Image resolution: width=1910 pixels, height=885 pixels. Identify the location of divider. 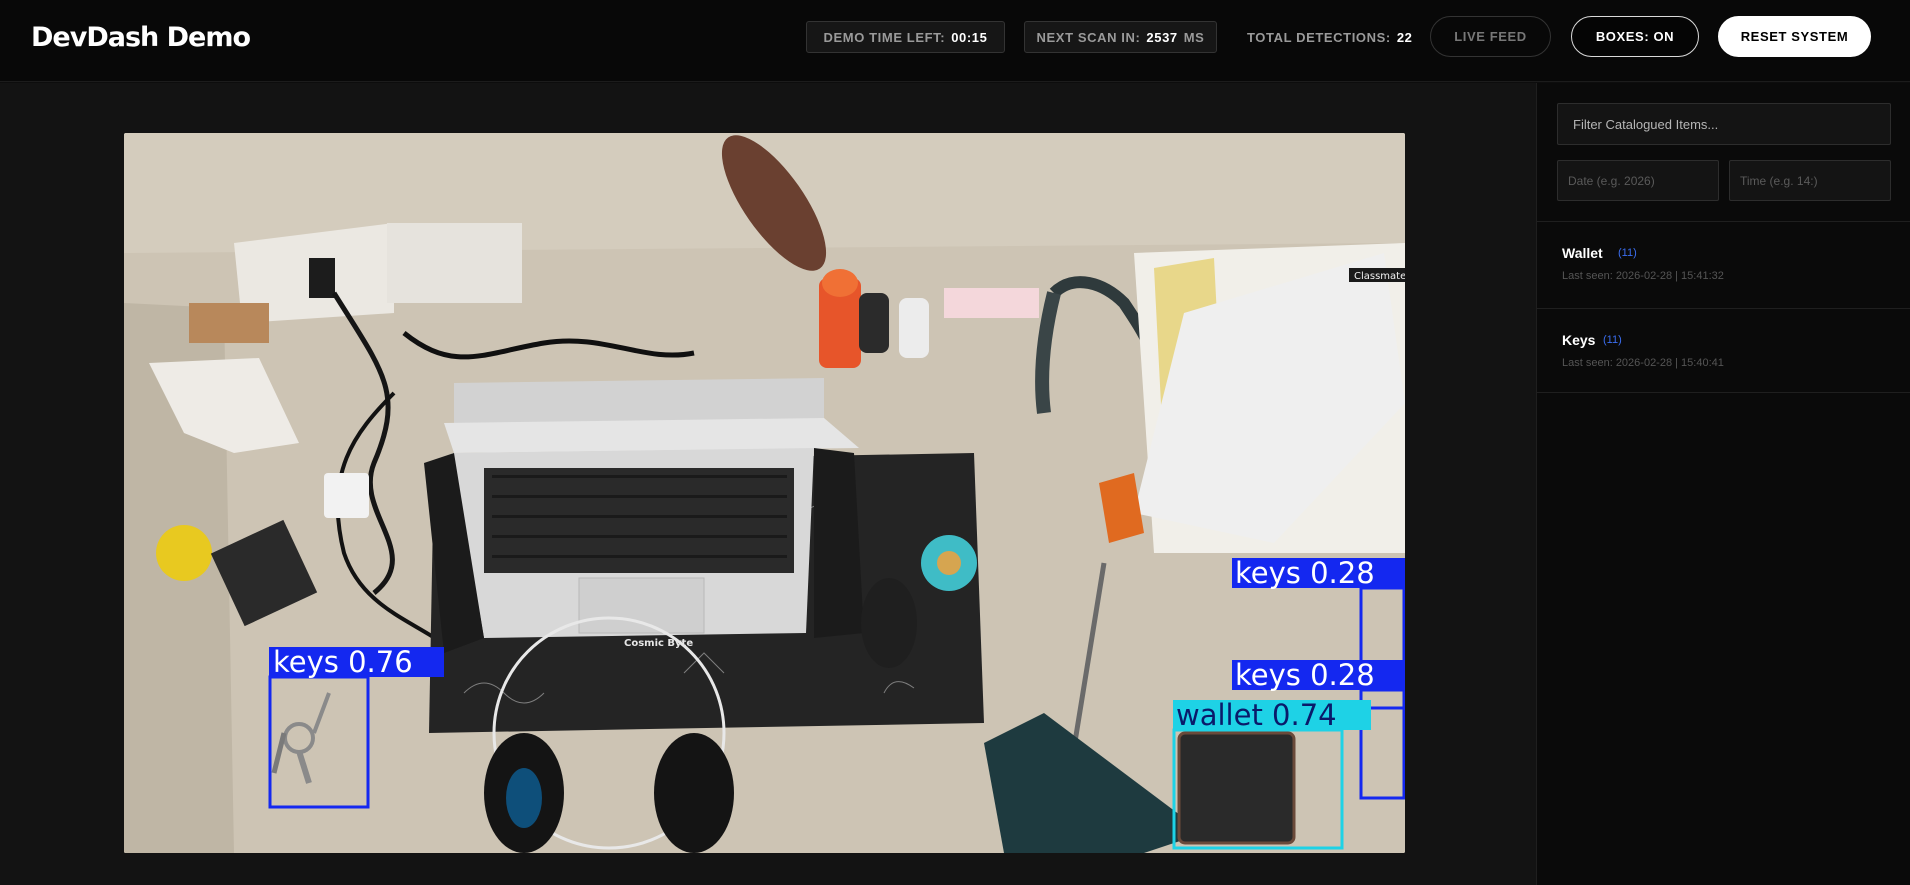
(1723, 392).